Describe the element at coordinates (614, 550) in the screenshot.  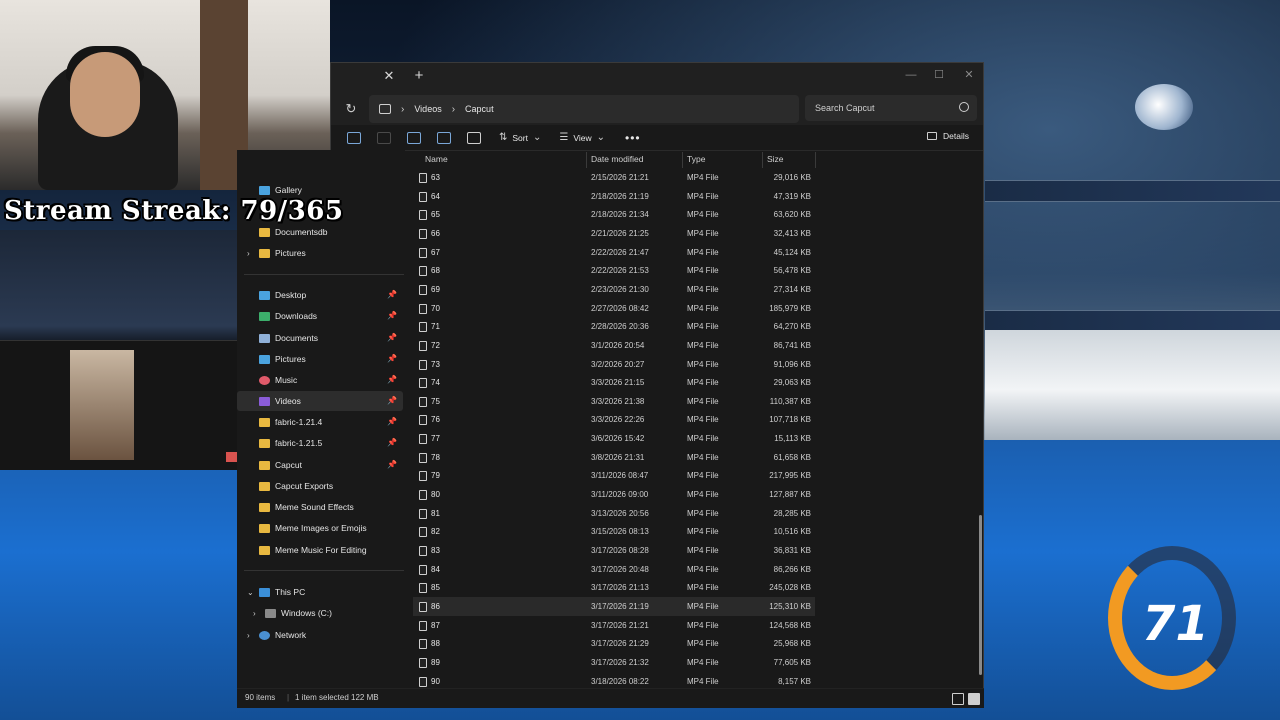
I see `file-row: 83 3/17/2026 08:28 MP4 File 36,831 KB` at that location.